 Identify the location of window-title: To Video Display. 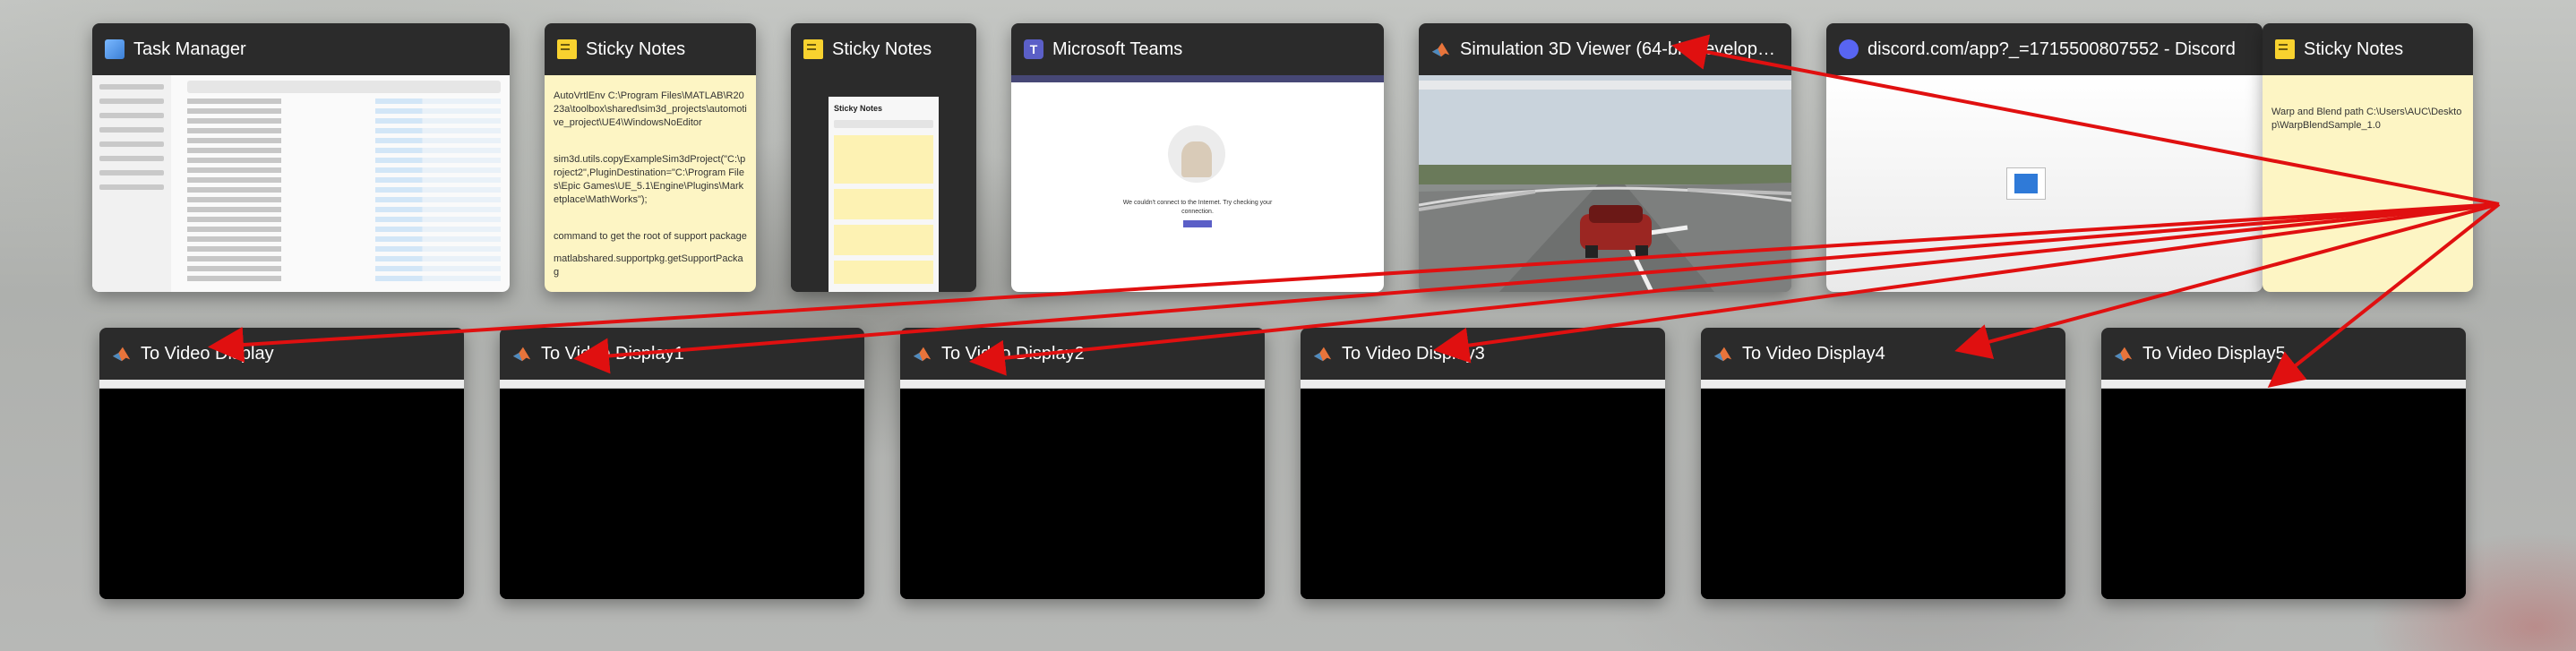
(207, 353).